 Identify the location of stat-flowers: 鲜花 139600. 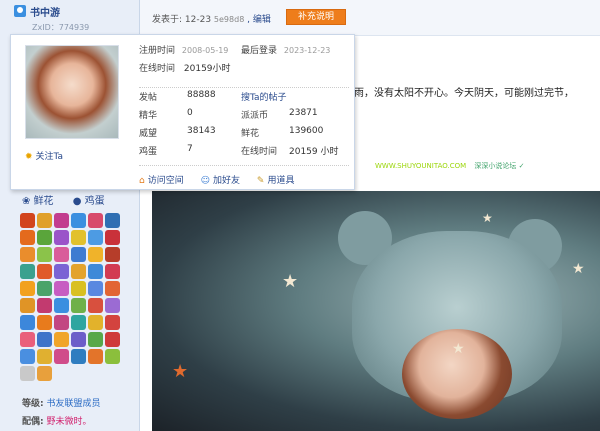
(282, 132).